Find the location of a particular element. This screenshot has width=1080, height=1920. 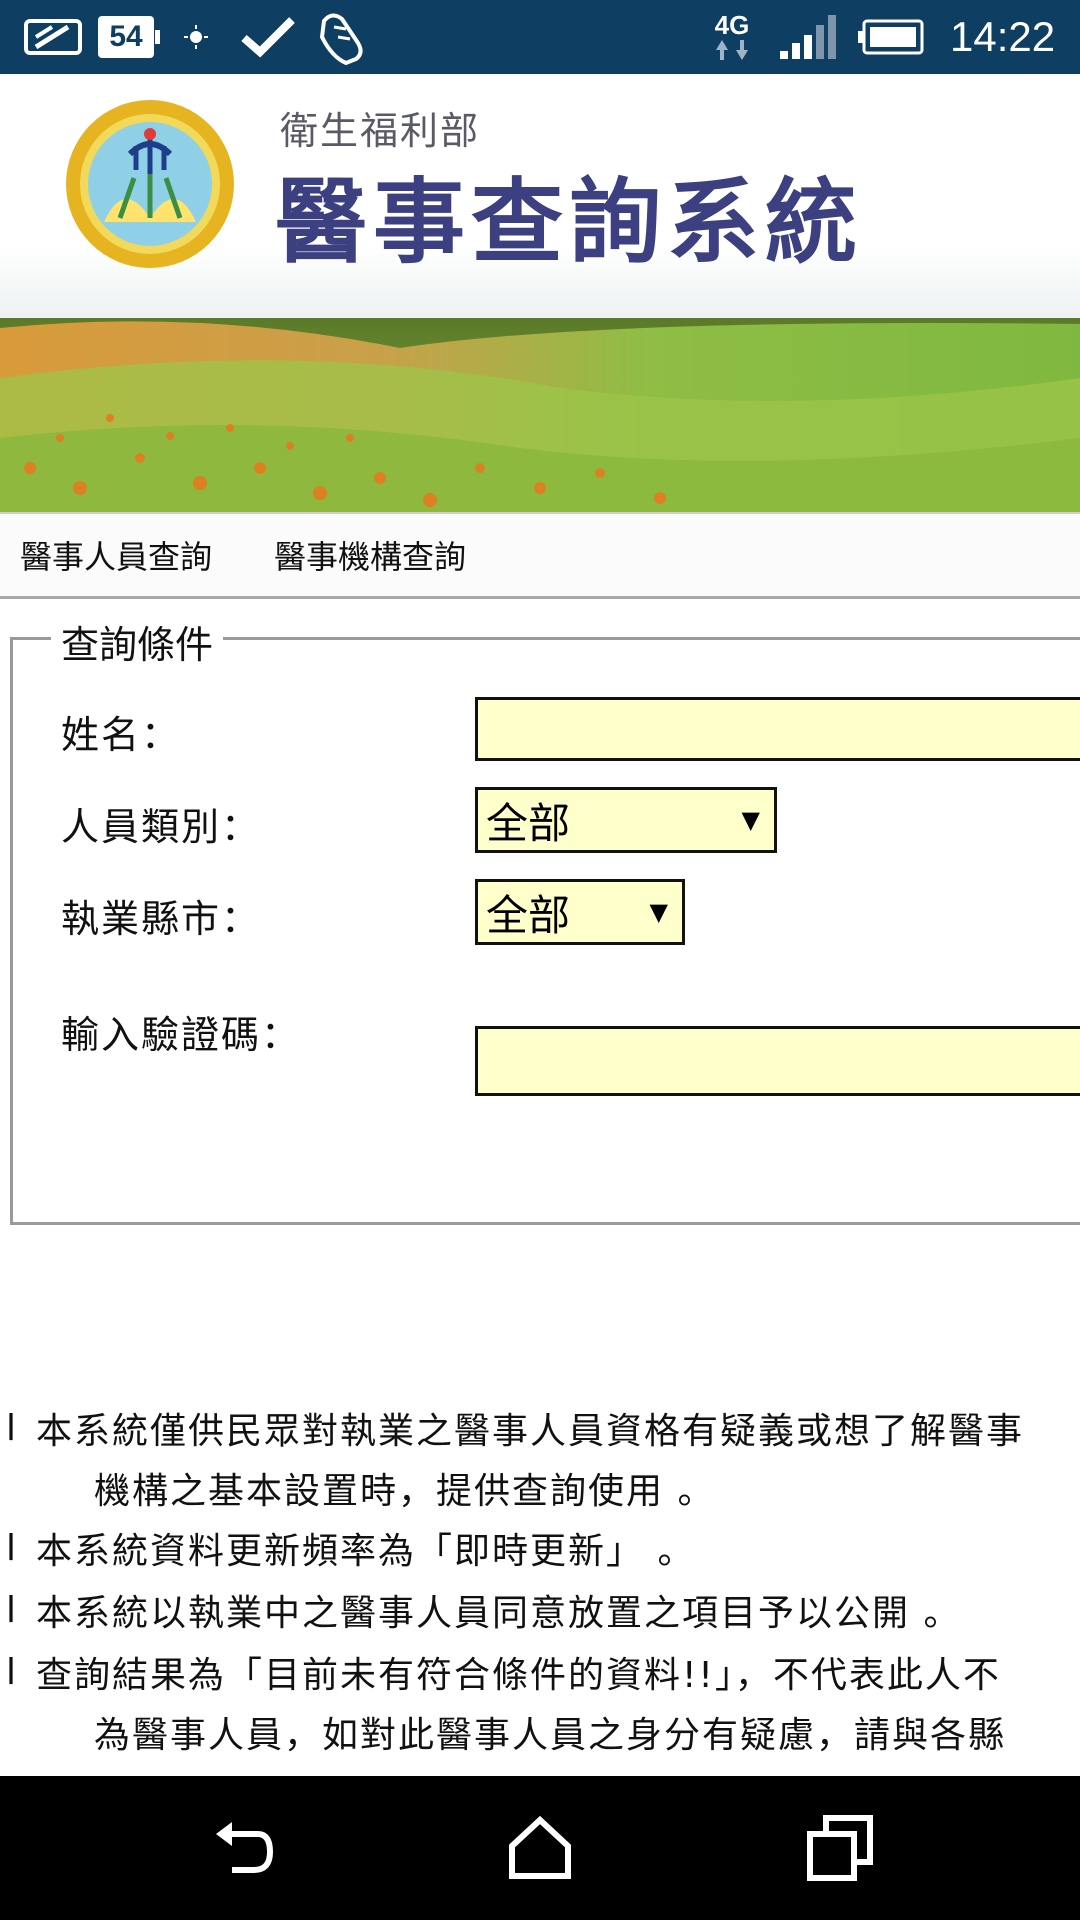

note-text: 本系統僅供民眾對執業之醫事人員資格有疑義或想了解醫事 is located at coordinates (530, 1431).